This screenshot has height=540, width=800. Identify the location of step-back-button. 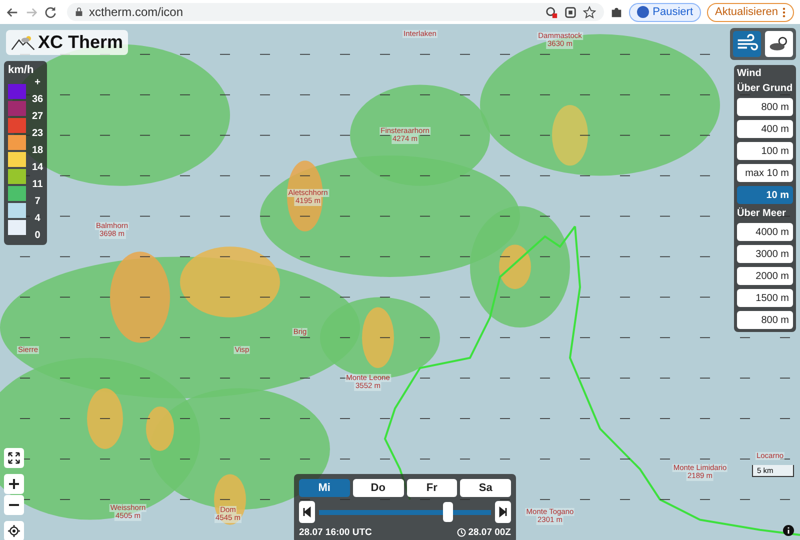
(307, 512).